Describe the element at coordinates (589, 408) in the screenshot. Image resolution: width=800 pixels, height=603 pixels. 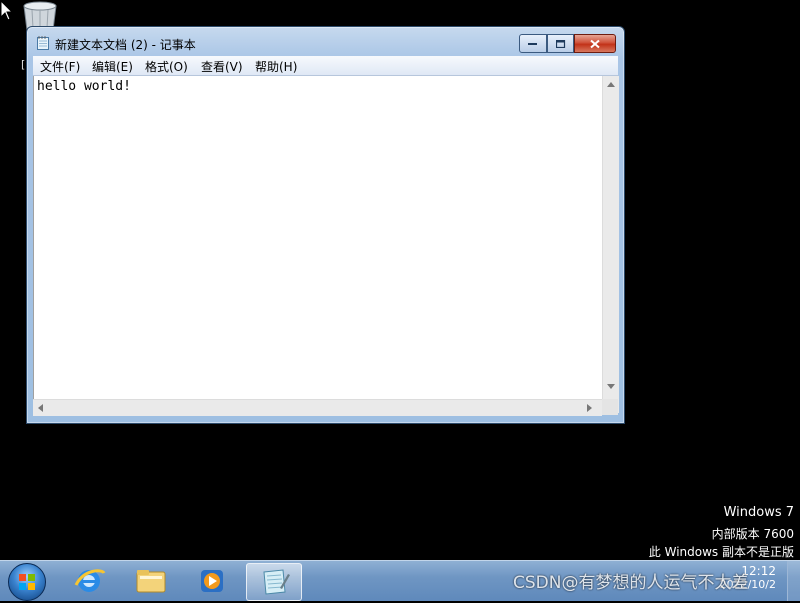
I see `scroll-right-arrow-icon` at that location.